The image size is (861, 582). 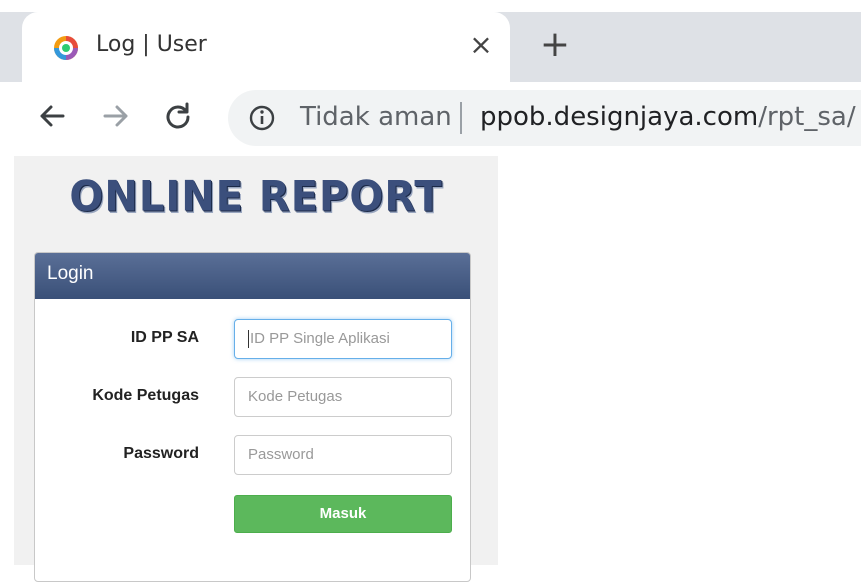 What do you see at coordinates (295, 396) in the screenshot?
I see `kode-petugas-placeholder: Kode Petugas` at bounding box center [295, 396].